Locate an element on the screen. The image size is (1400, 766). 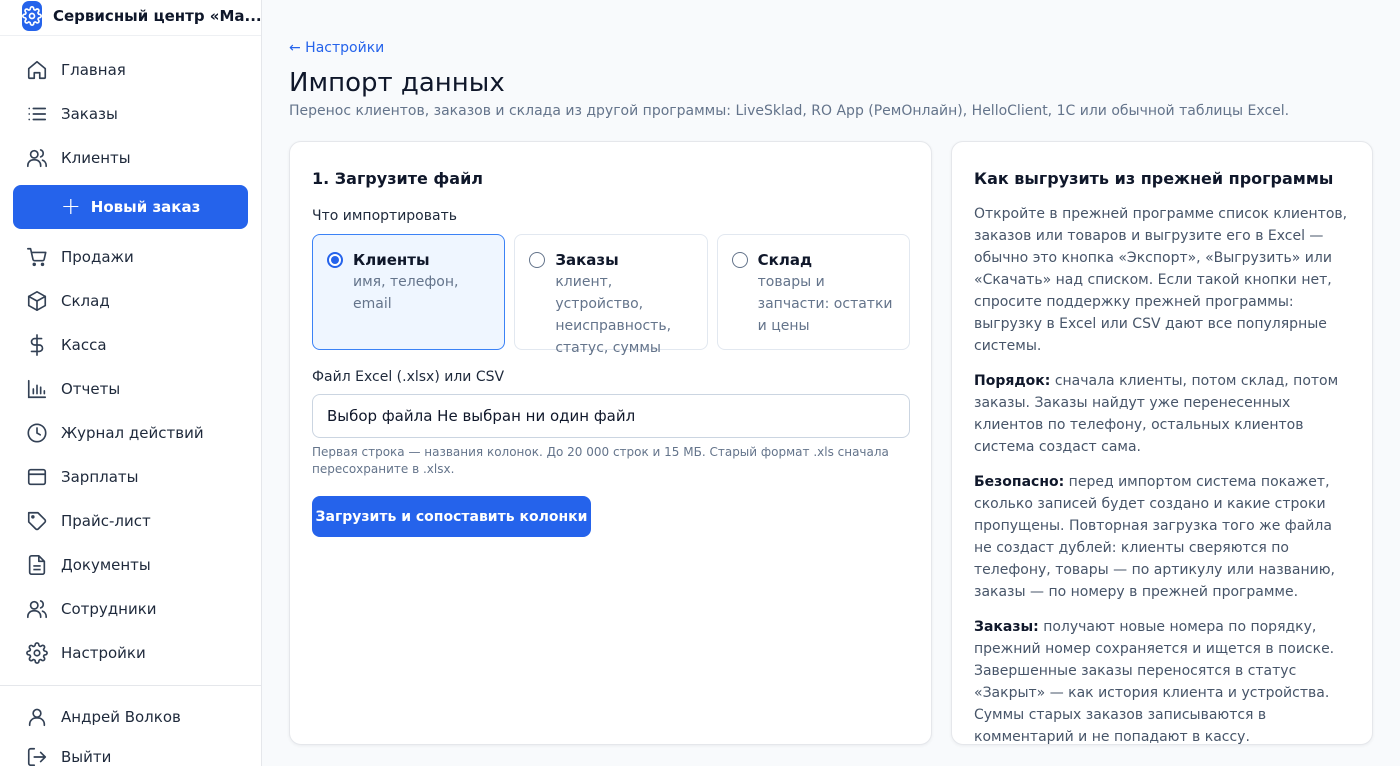
sidebar-item-salaries: Зарплаты is located at coordinates (130, 477).